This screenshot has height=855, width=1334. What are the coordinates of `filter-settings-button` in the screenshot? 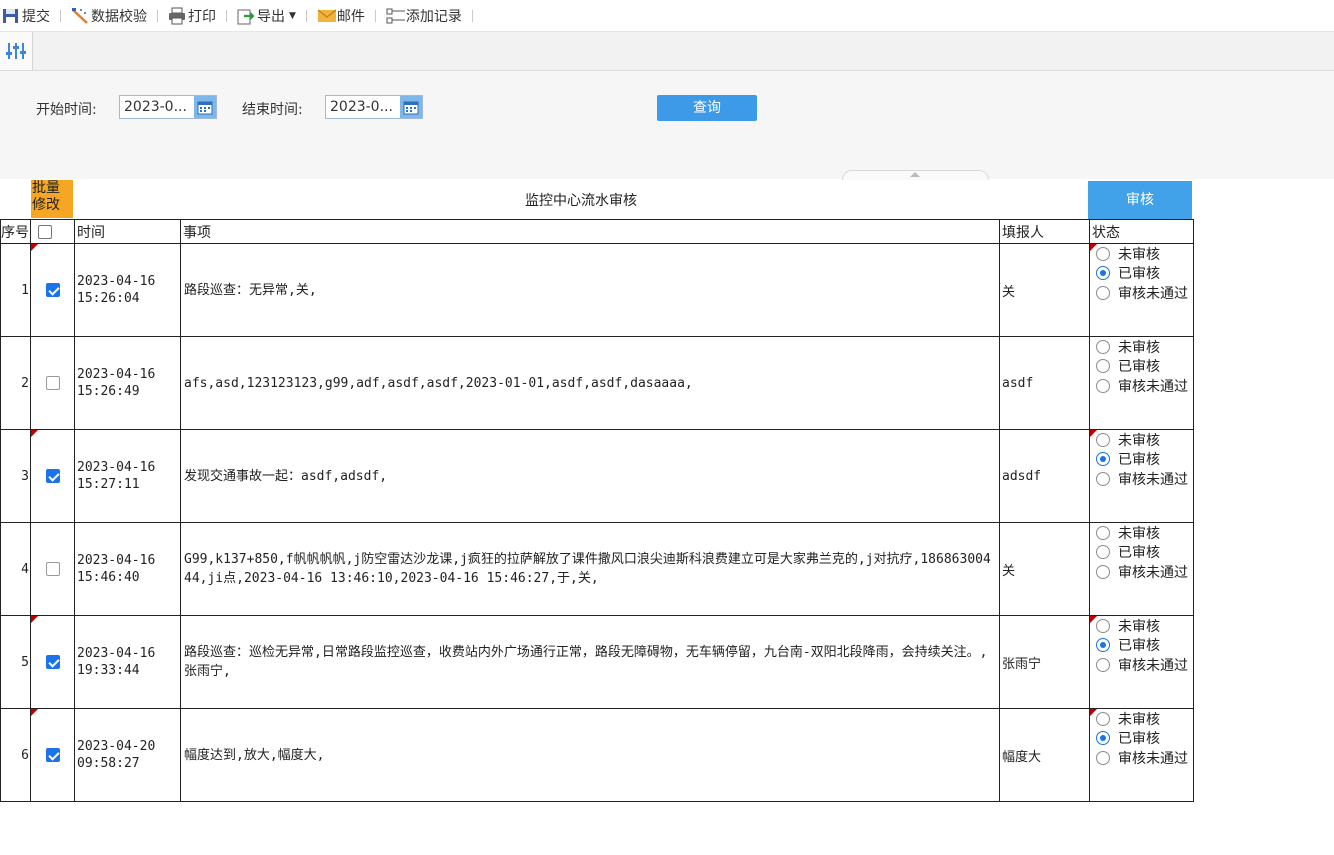 It's located at (16, 51).